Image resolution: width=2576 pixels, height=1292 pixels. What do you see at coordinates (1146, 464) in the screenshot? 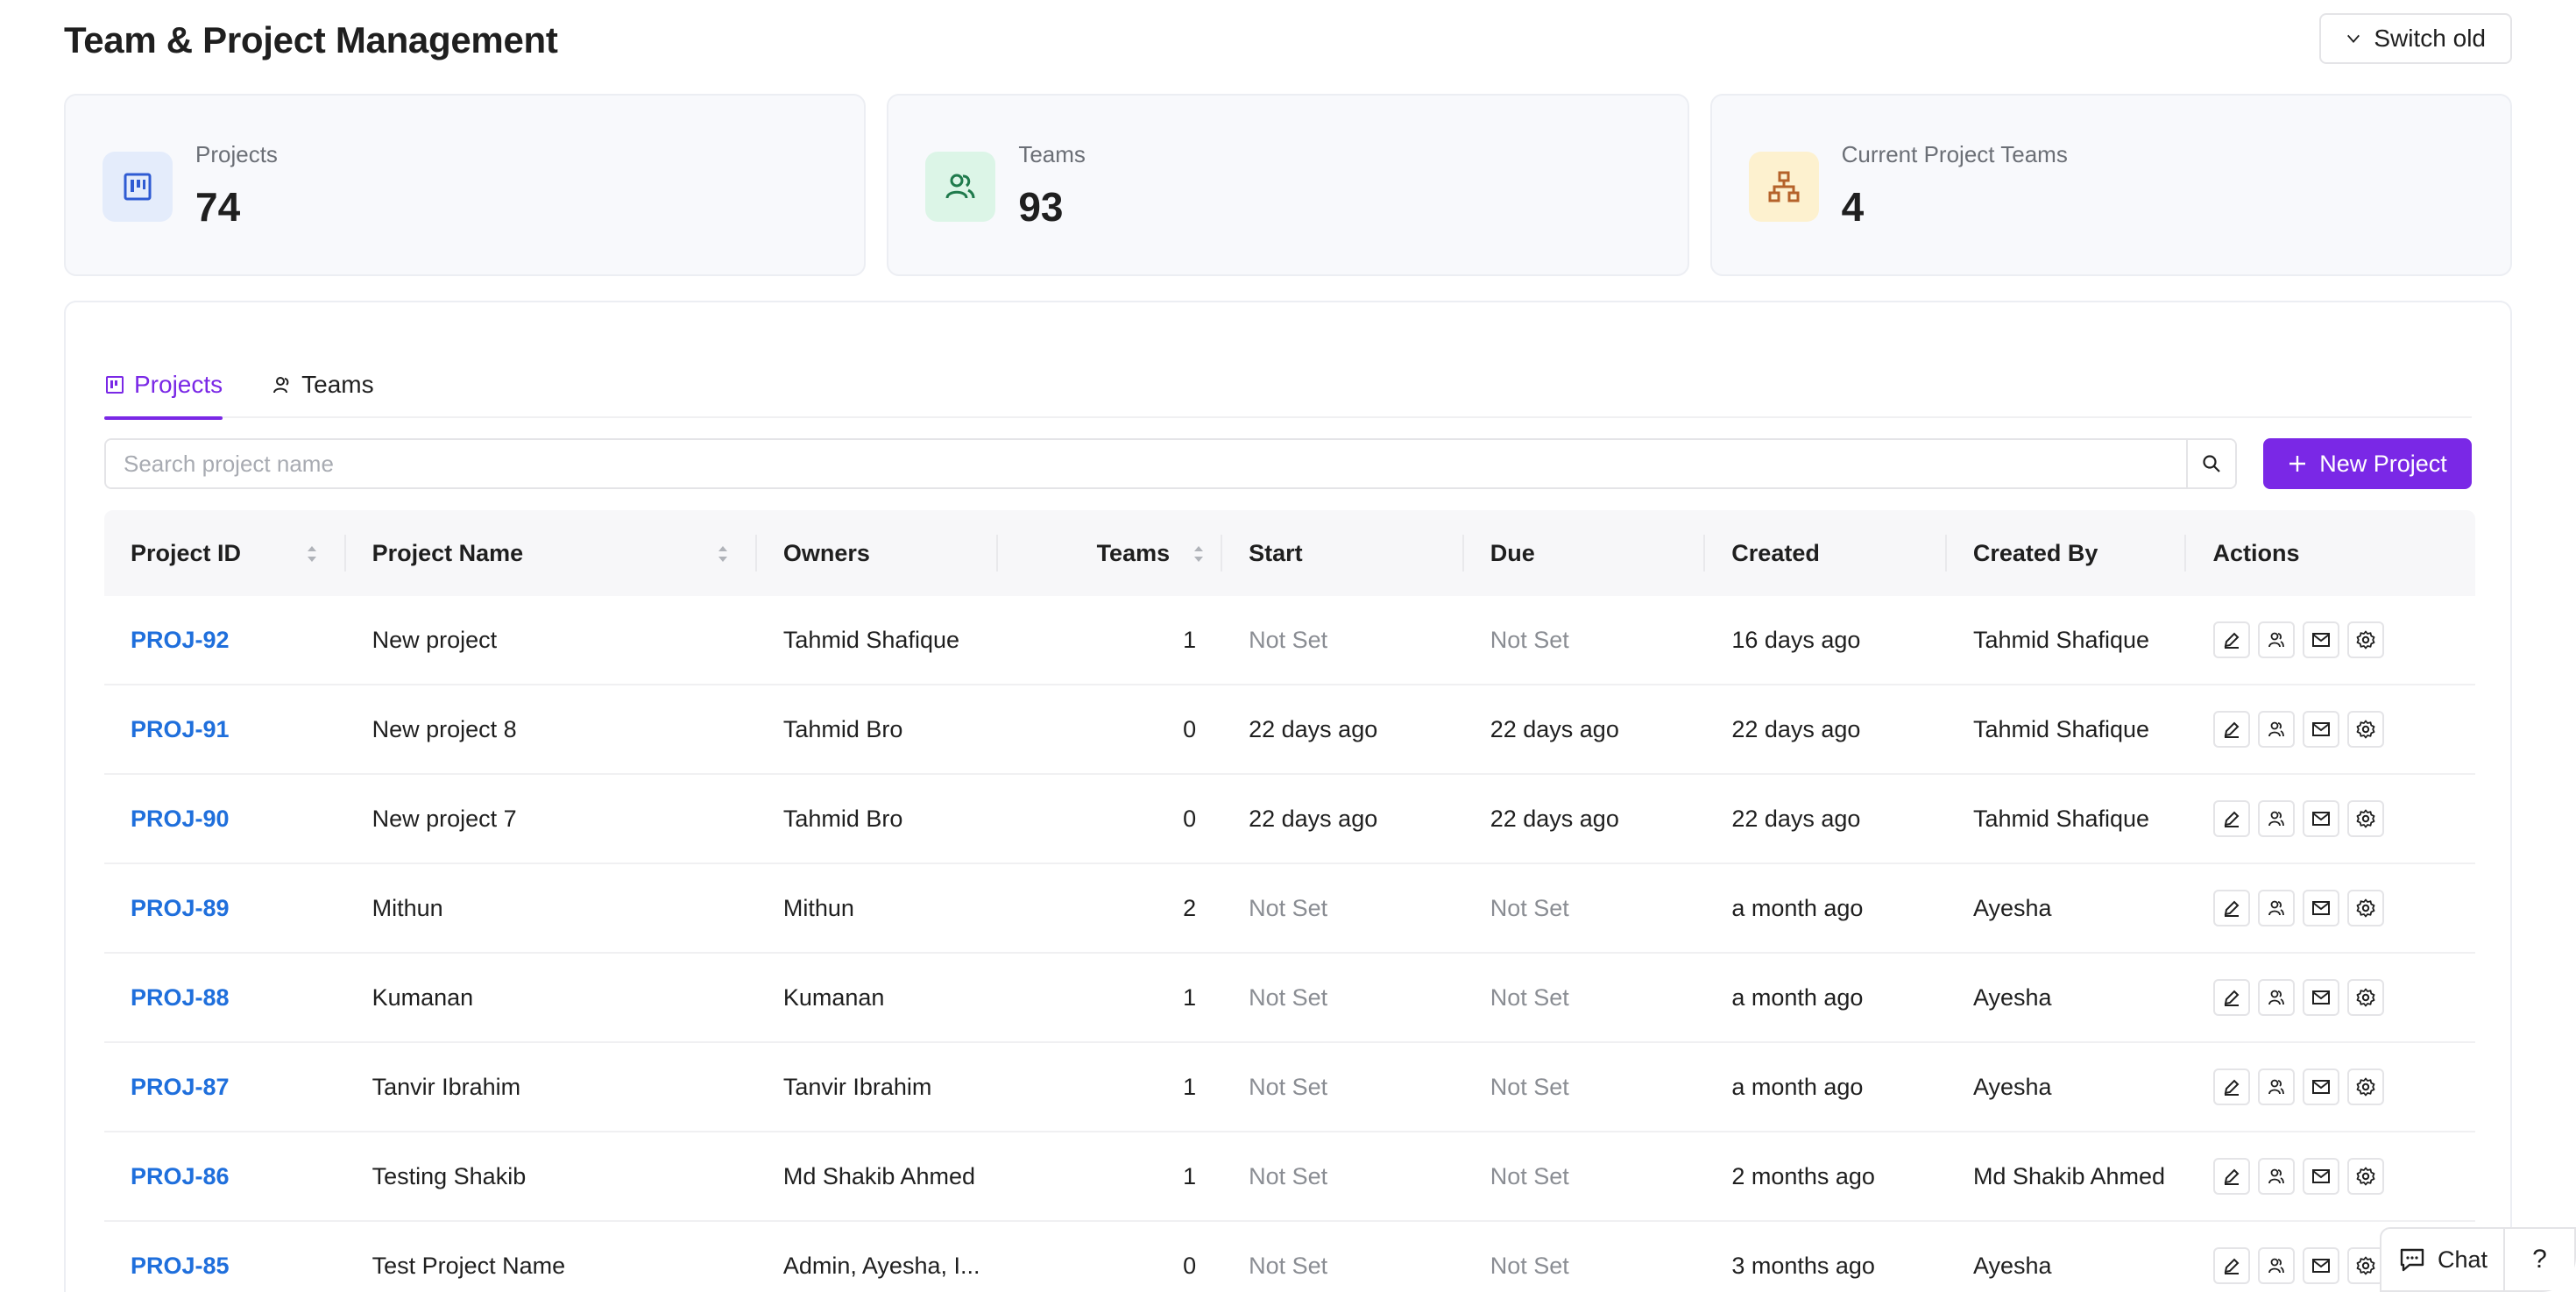
I see `search-input` at bounding box center [1146, 464].